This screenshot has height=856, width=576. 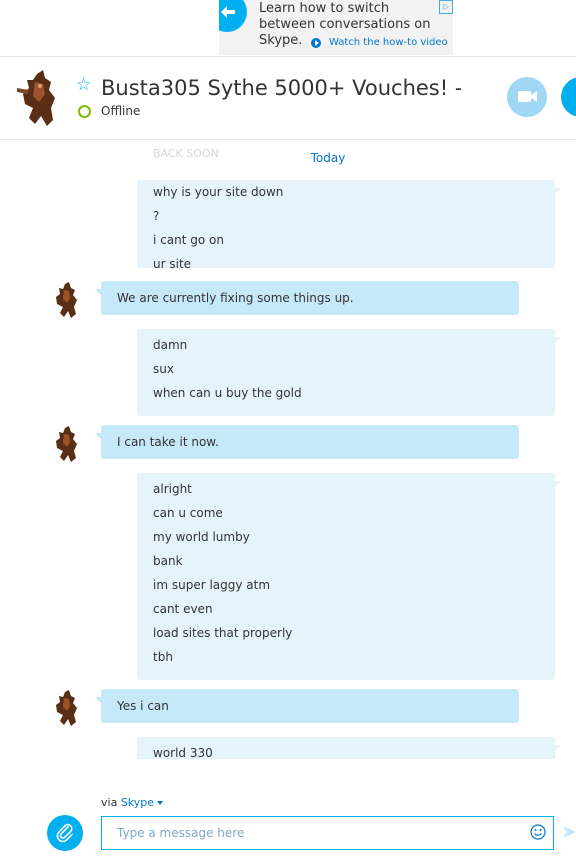 I want to click on via-service-selector: via Skype, so click(x=132, y=802).